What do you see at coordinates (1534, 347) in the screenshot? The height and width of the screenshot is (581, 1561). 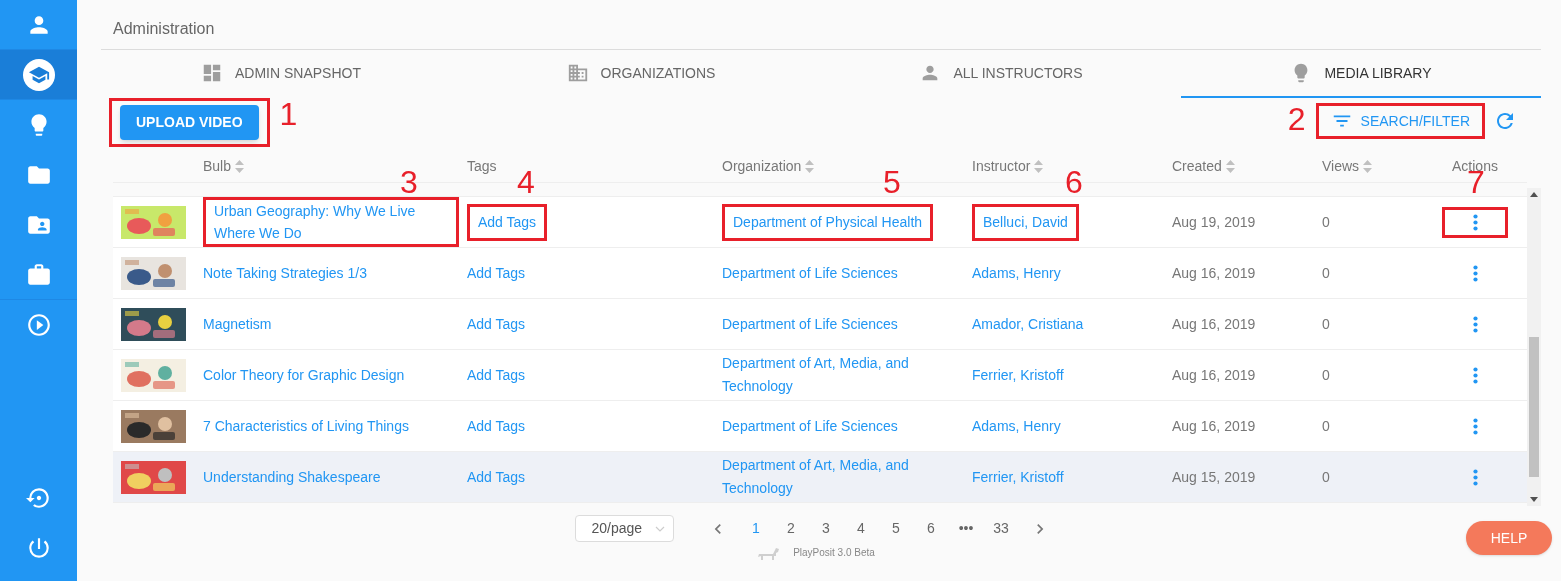 I see `scrollbar` at bounding box center [1534, 347].